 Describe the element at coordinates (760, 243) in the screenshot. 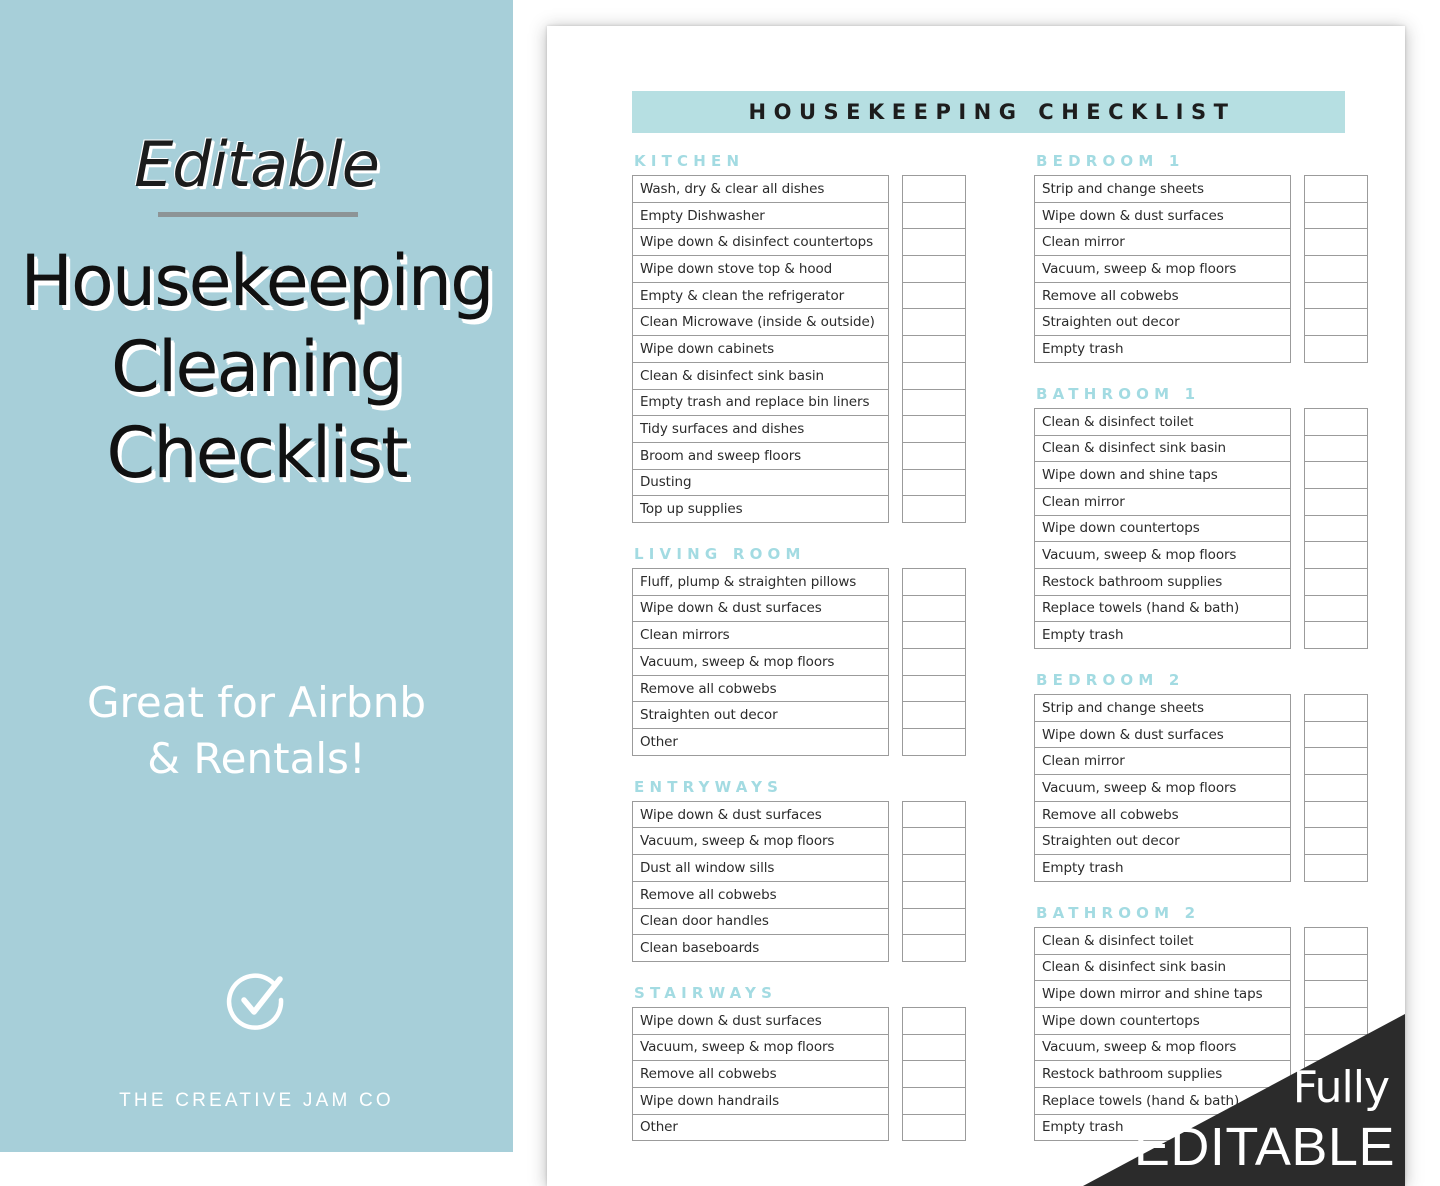

I see `task-row: Wipe down & disinfect countertops` at that location.